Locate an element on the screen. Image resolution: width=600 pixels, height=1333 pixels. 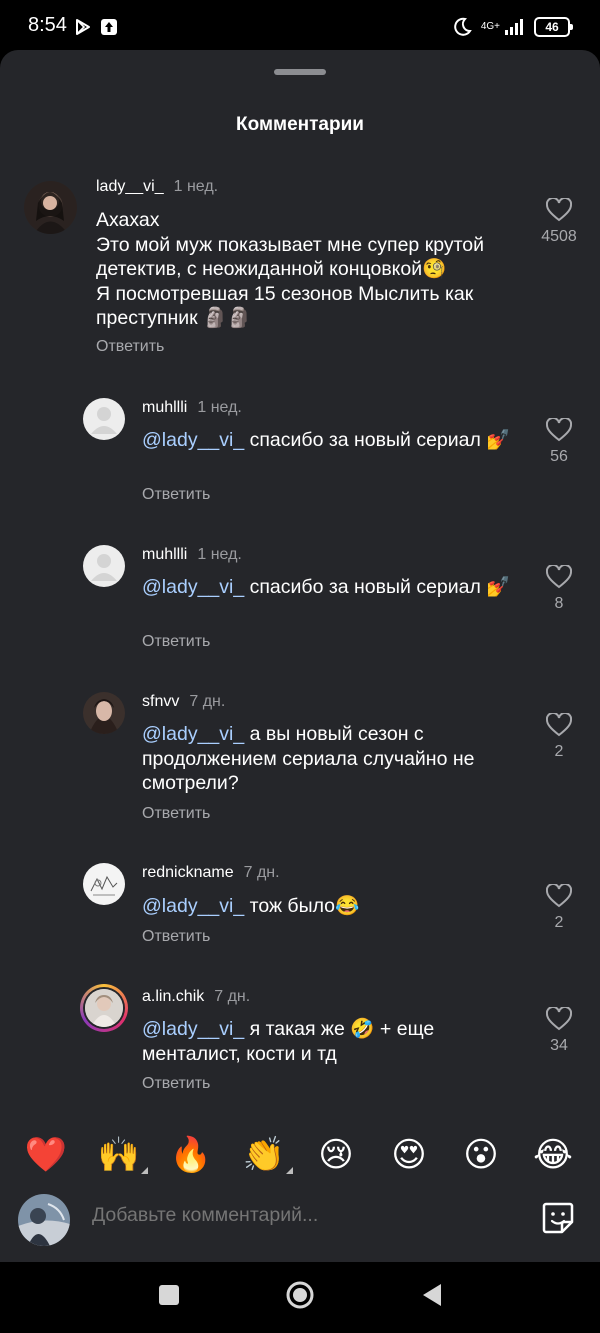
emoji-reaction-bar: ❤️ 🙌 🔥 👏 😢 😍 😮 😂 is located at coordinates (300, 1156).